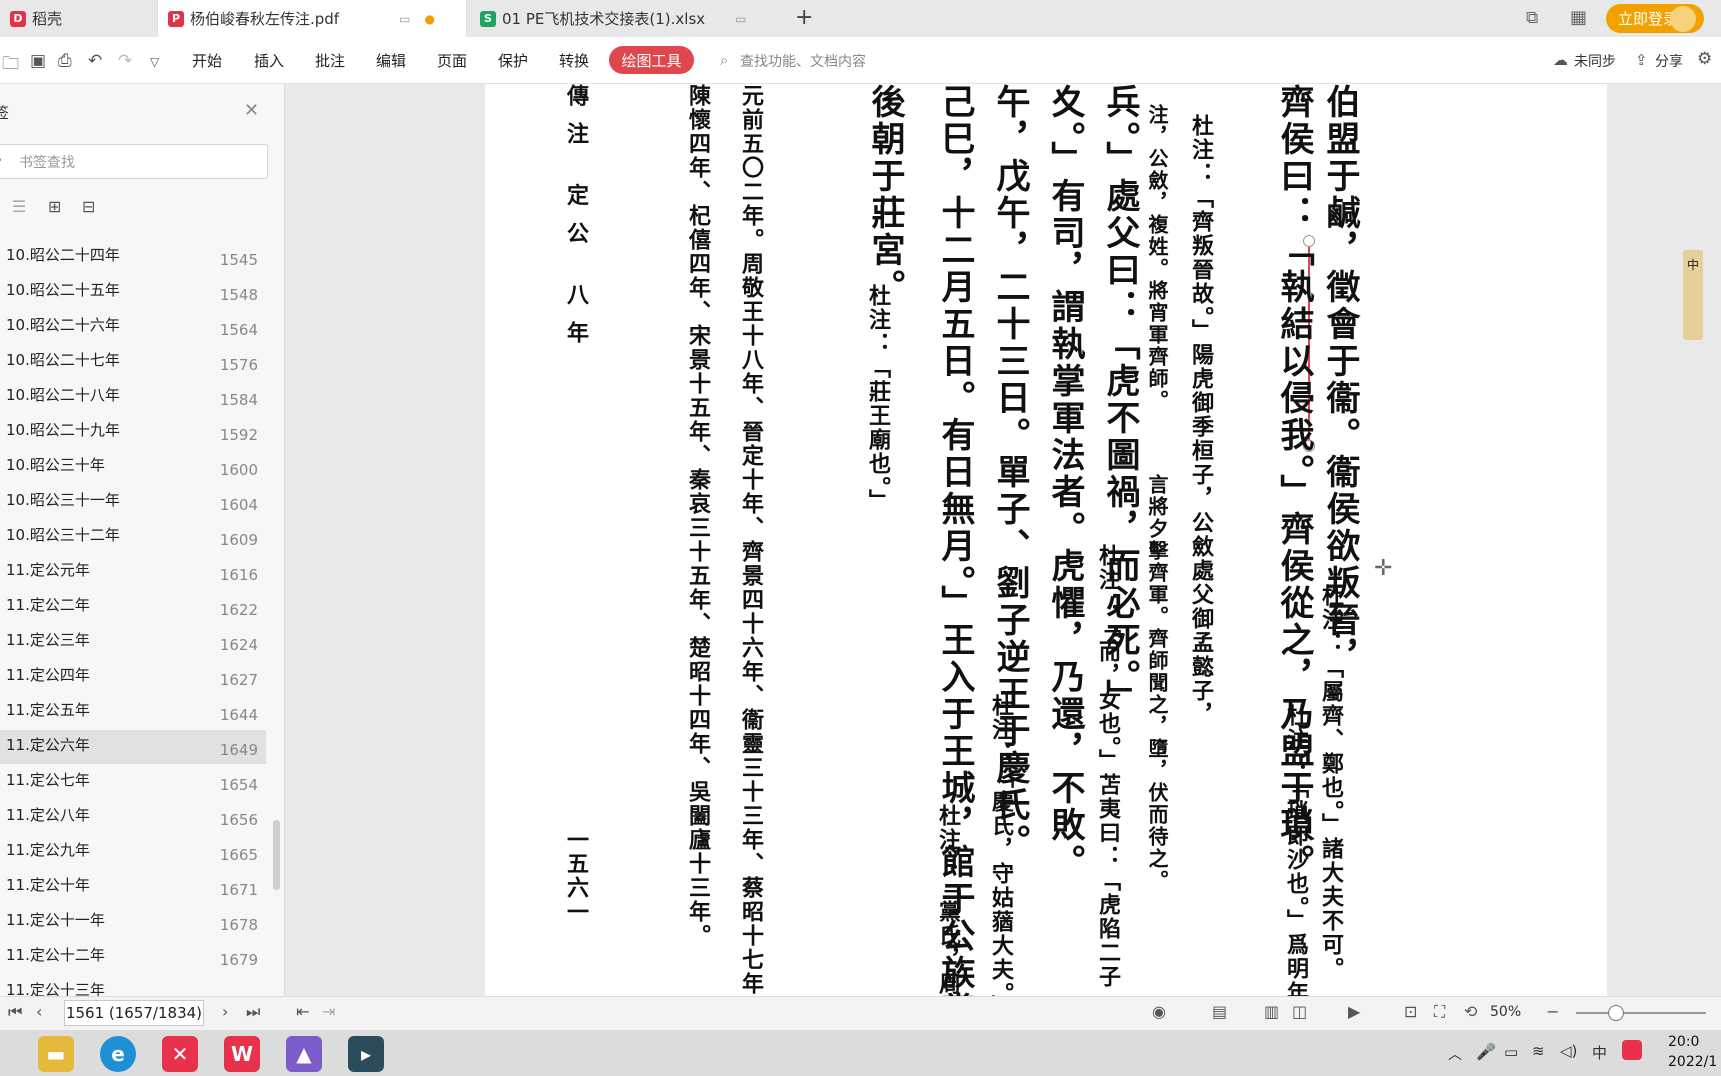  I want to click on sync-status: 未同步, so click(1595, 61).